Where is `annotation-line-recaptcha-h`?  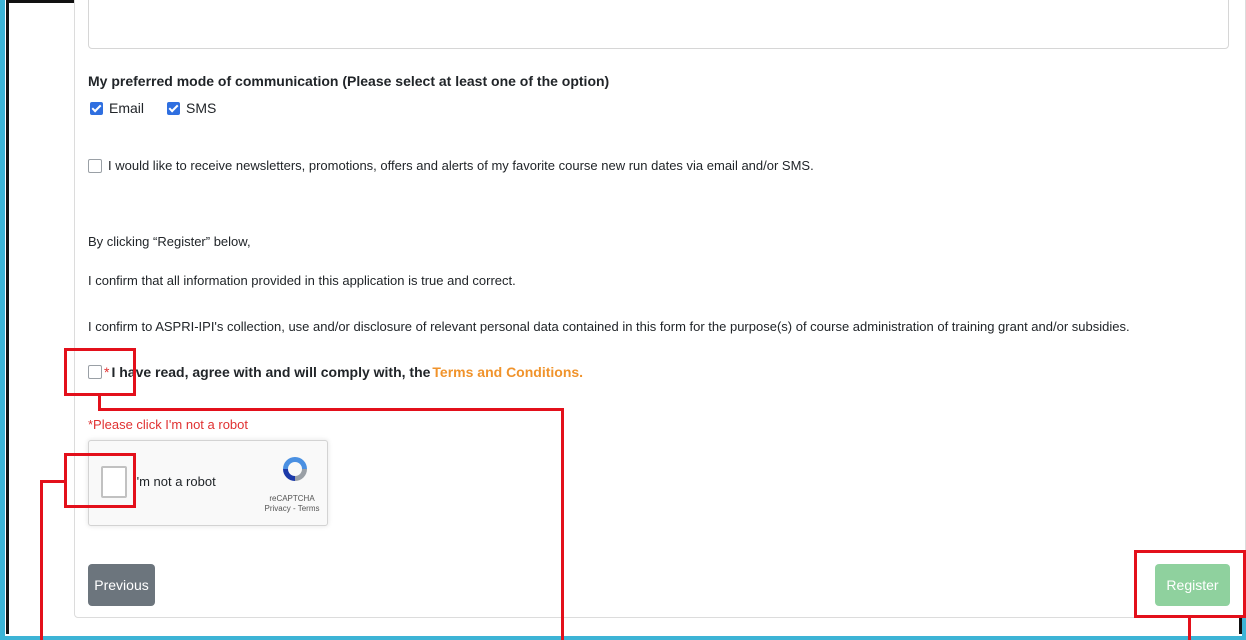
annotation-line-recaptcha-h is located at coordinates (52, 481).